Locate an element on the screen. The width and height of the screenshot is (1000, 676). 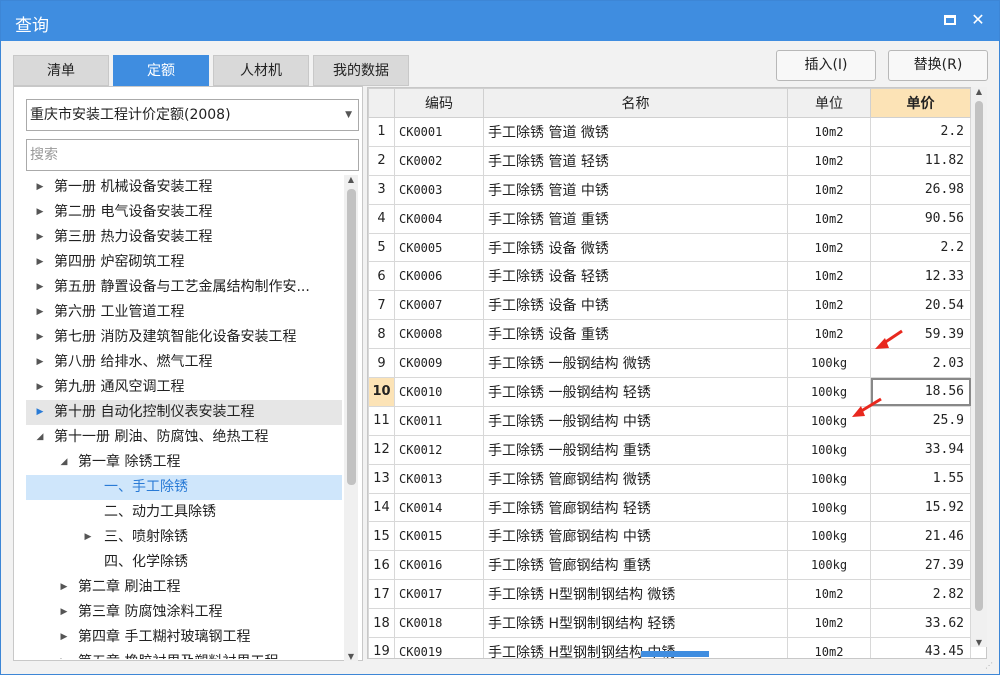
annotation-arrows is located at coordinates (877, 373).